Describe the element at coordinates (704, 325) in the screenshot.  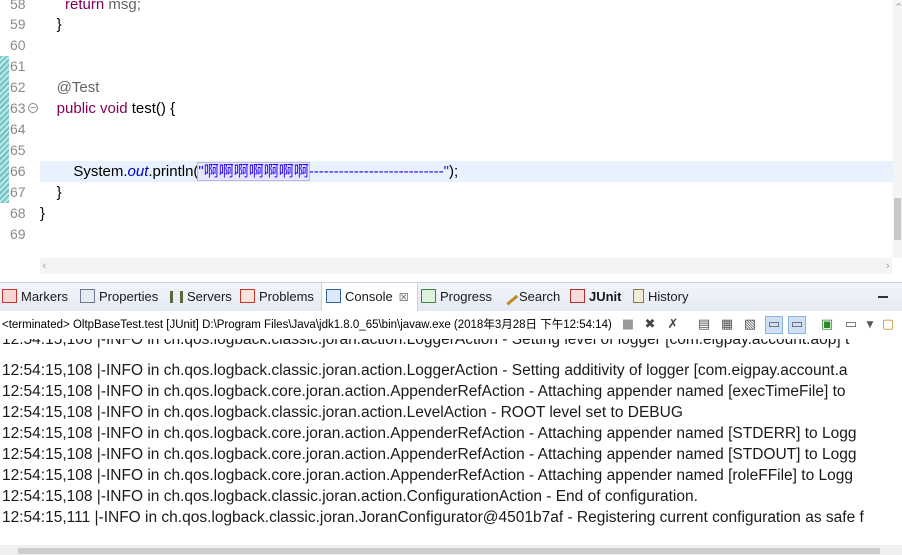
I see `clear-console-icon: ▤` at that location.